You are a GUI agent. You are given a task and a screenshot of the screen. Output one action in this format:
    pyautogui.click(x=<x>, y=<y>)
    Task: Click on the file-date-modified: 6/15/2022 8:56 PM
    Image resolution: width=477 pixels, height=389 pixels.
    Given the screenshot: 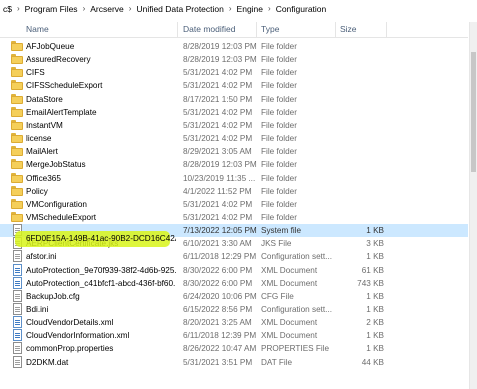 What is the action you would take?
    pyautogui.click(x=218, y=309)
    